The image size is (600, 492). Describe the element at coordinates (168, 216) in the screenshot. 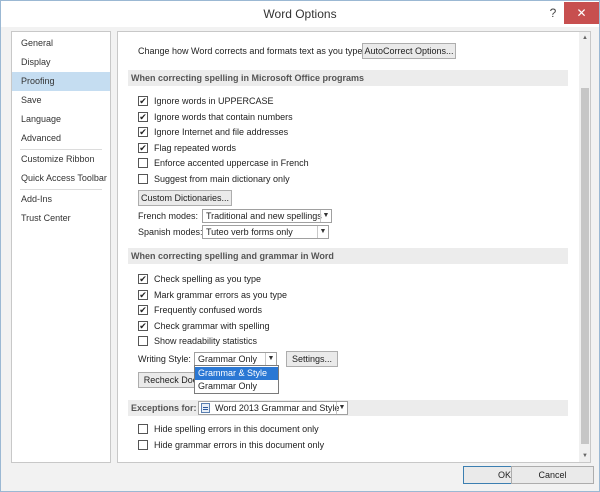

I see `french-modes-label: French modes:` at that location.